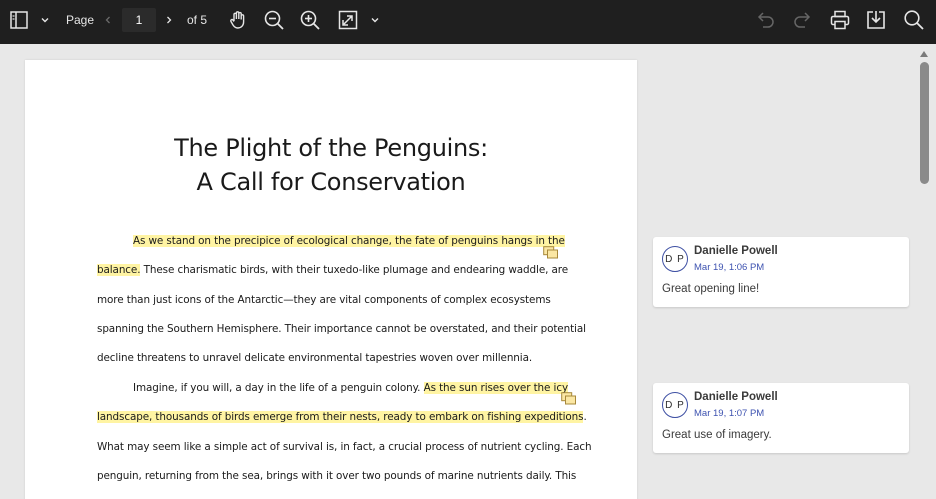  Describe the element at coordinates (348, 20) in the screenshot. I see `fit-page-icon` at that location.